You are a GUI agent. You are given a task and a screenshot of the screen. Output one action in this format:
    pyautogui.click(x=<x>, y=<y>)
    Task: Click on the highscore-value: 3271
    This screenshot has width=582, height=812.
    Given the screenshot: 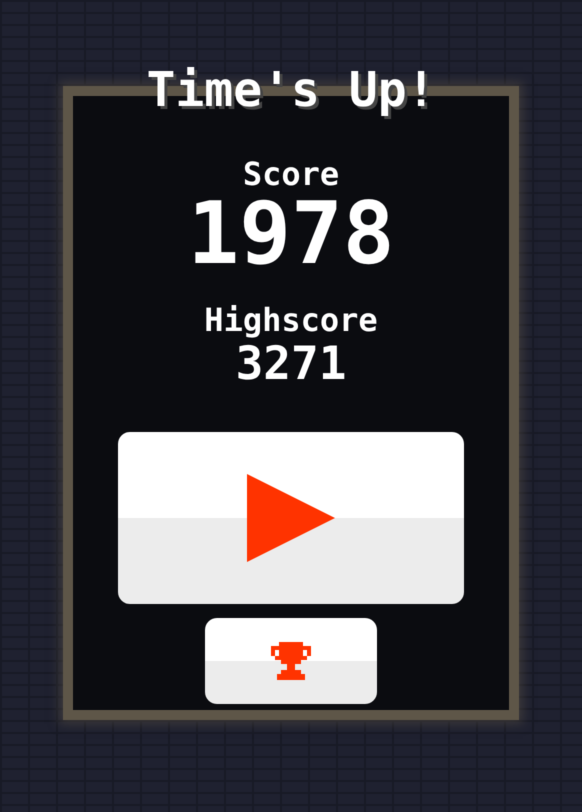 What is the action you would take?
    pyautogui.click(x=291, y=363)
    